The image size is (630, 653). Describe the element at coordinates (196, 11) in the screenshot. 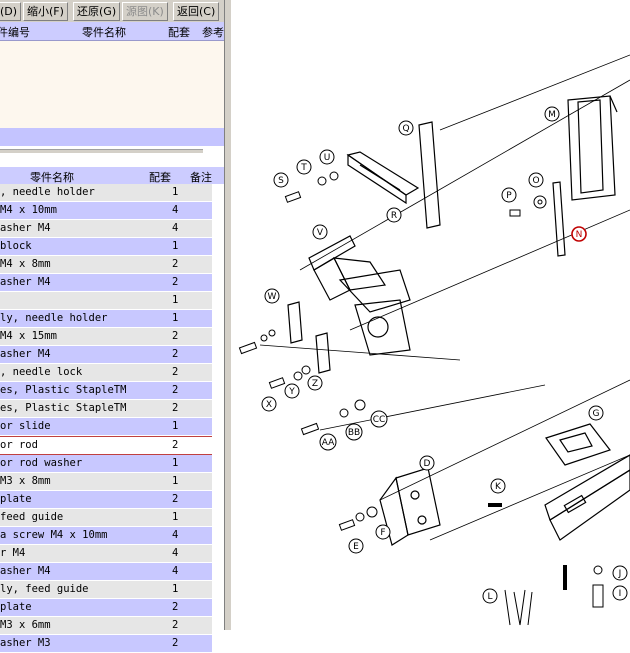

I see `back-button: 返回(C)` at that location.